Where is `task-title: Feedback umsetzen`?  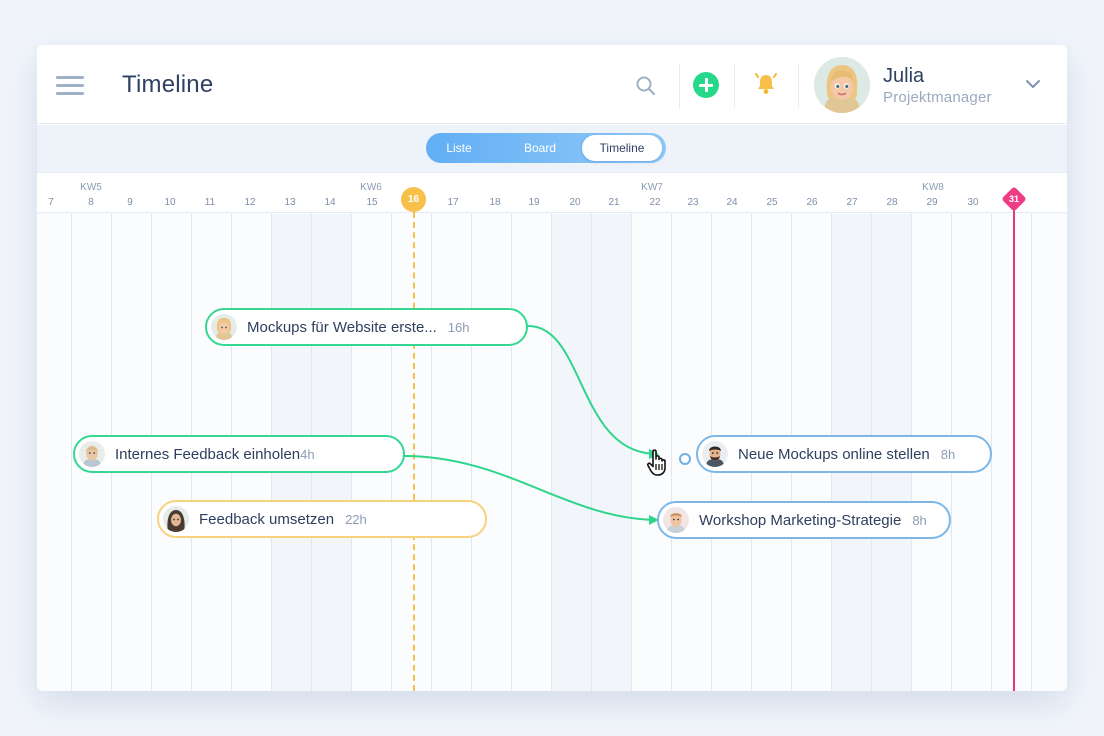 task-title: Feedback umsetzen is located at coordinates (267, 519).